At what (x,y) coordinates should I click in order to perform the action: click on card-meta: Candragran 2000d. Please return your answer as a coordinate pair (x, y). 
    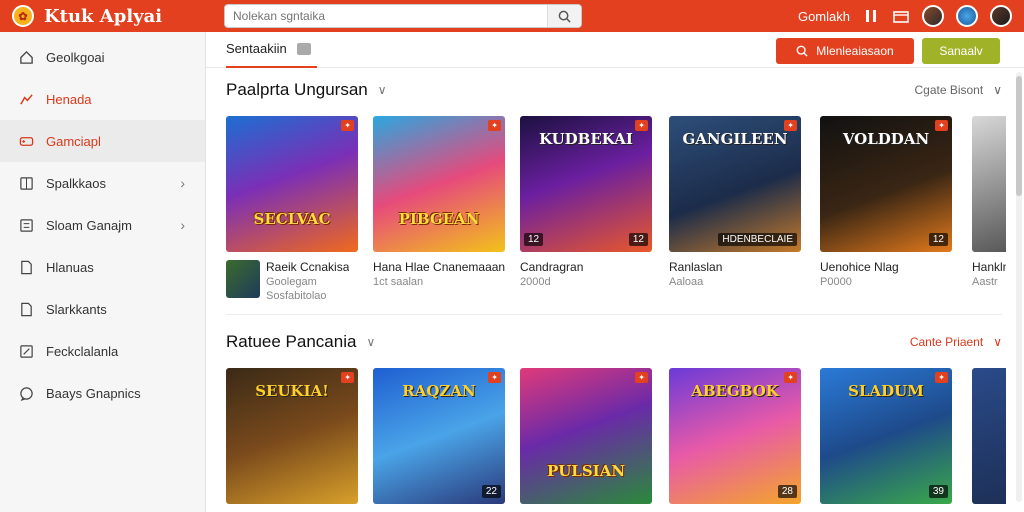
    Looking at the image, I should click on (586, 274).